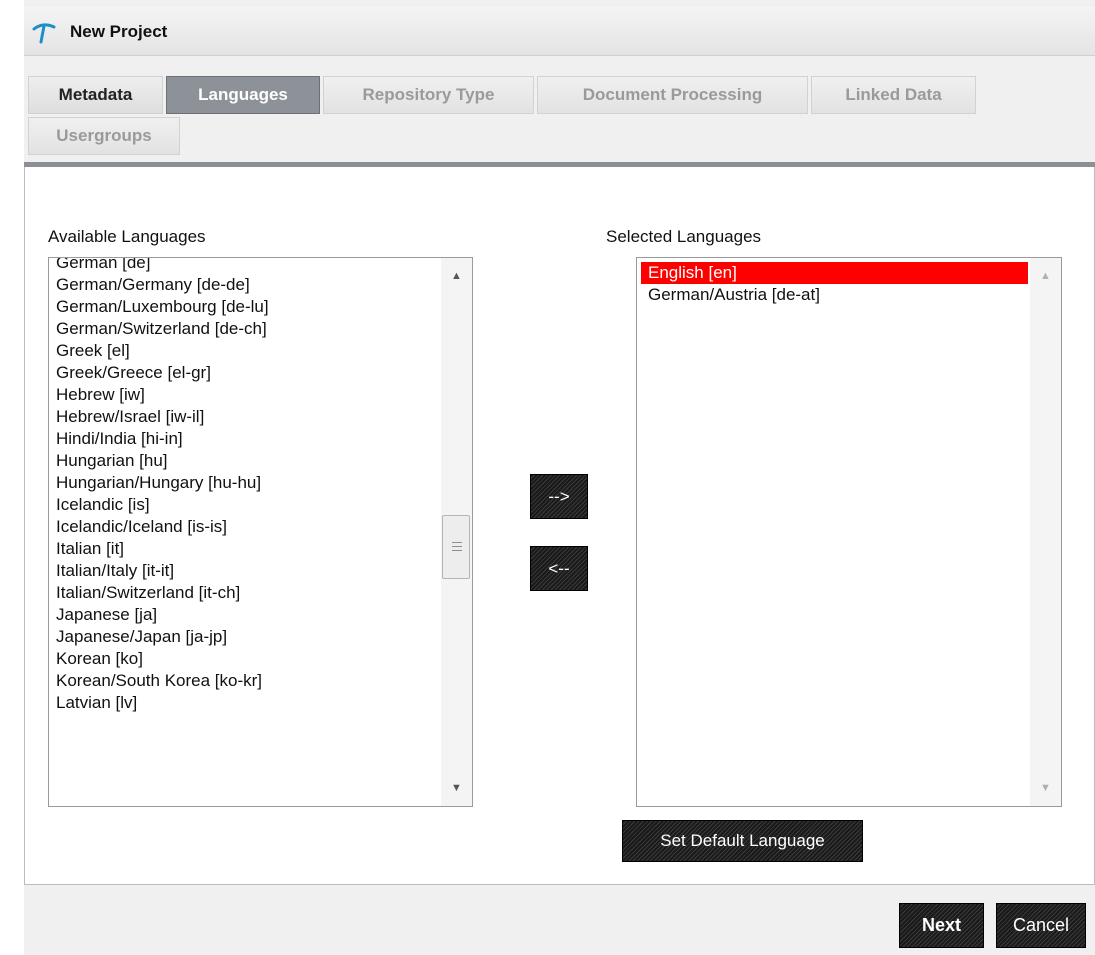 The width and height of the screenshot is (1095, 955). I want to click on selected-languages-items: English [en] German/Austria [de-at], so click(849, 282).